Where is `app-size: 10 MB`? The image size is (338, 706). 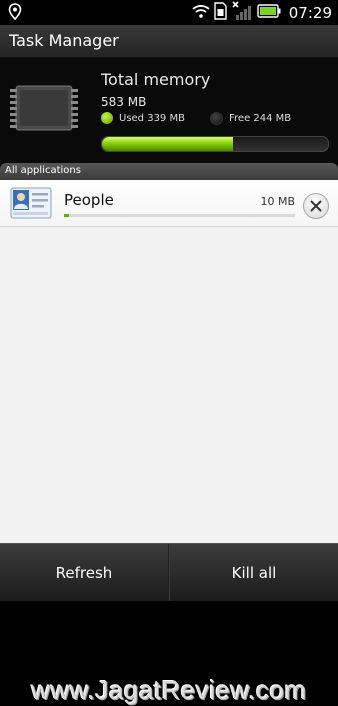
app-size: 10 MB is located at coordinates (277, 201).